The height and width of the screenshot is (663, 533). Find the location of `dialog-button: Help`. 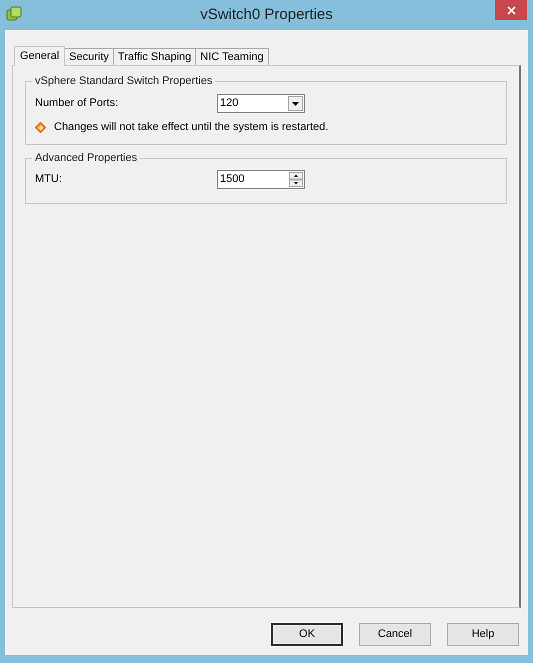

dialog-button: Help is located at coordinates (483, 634).